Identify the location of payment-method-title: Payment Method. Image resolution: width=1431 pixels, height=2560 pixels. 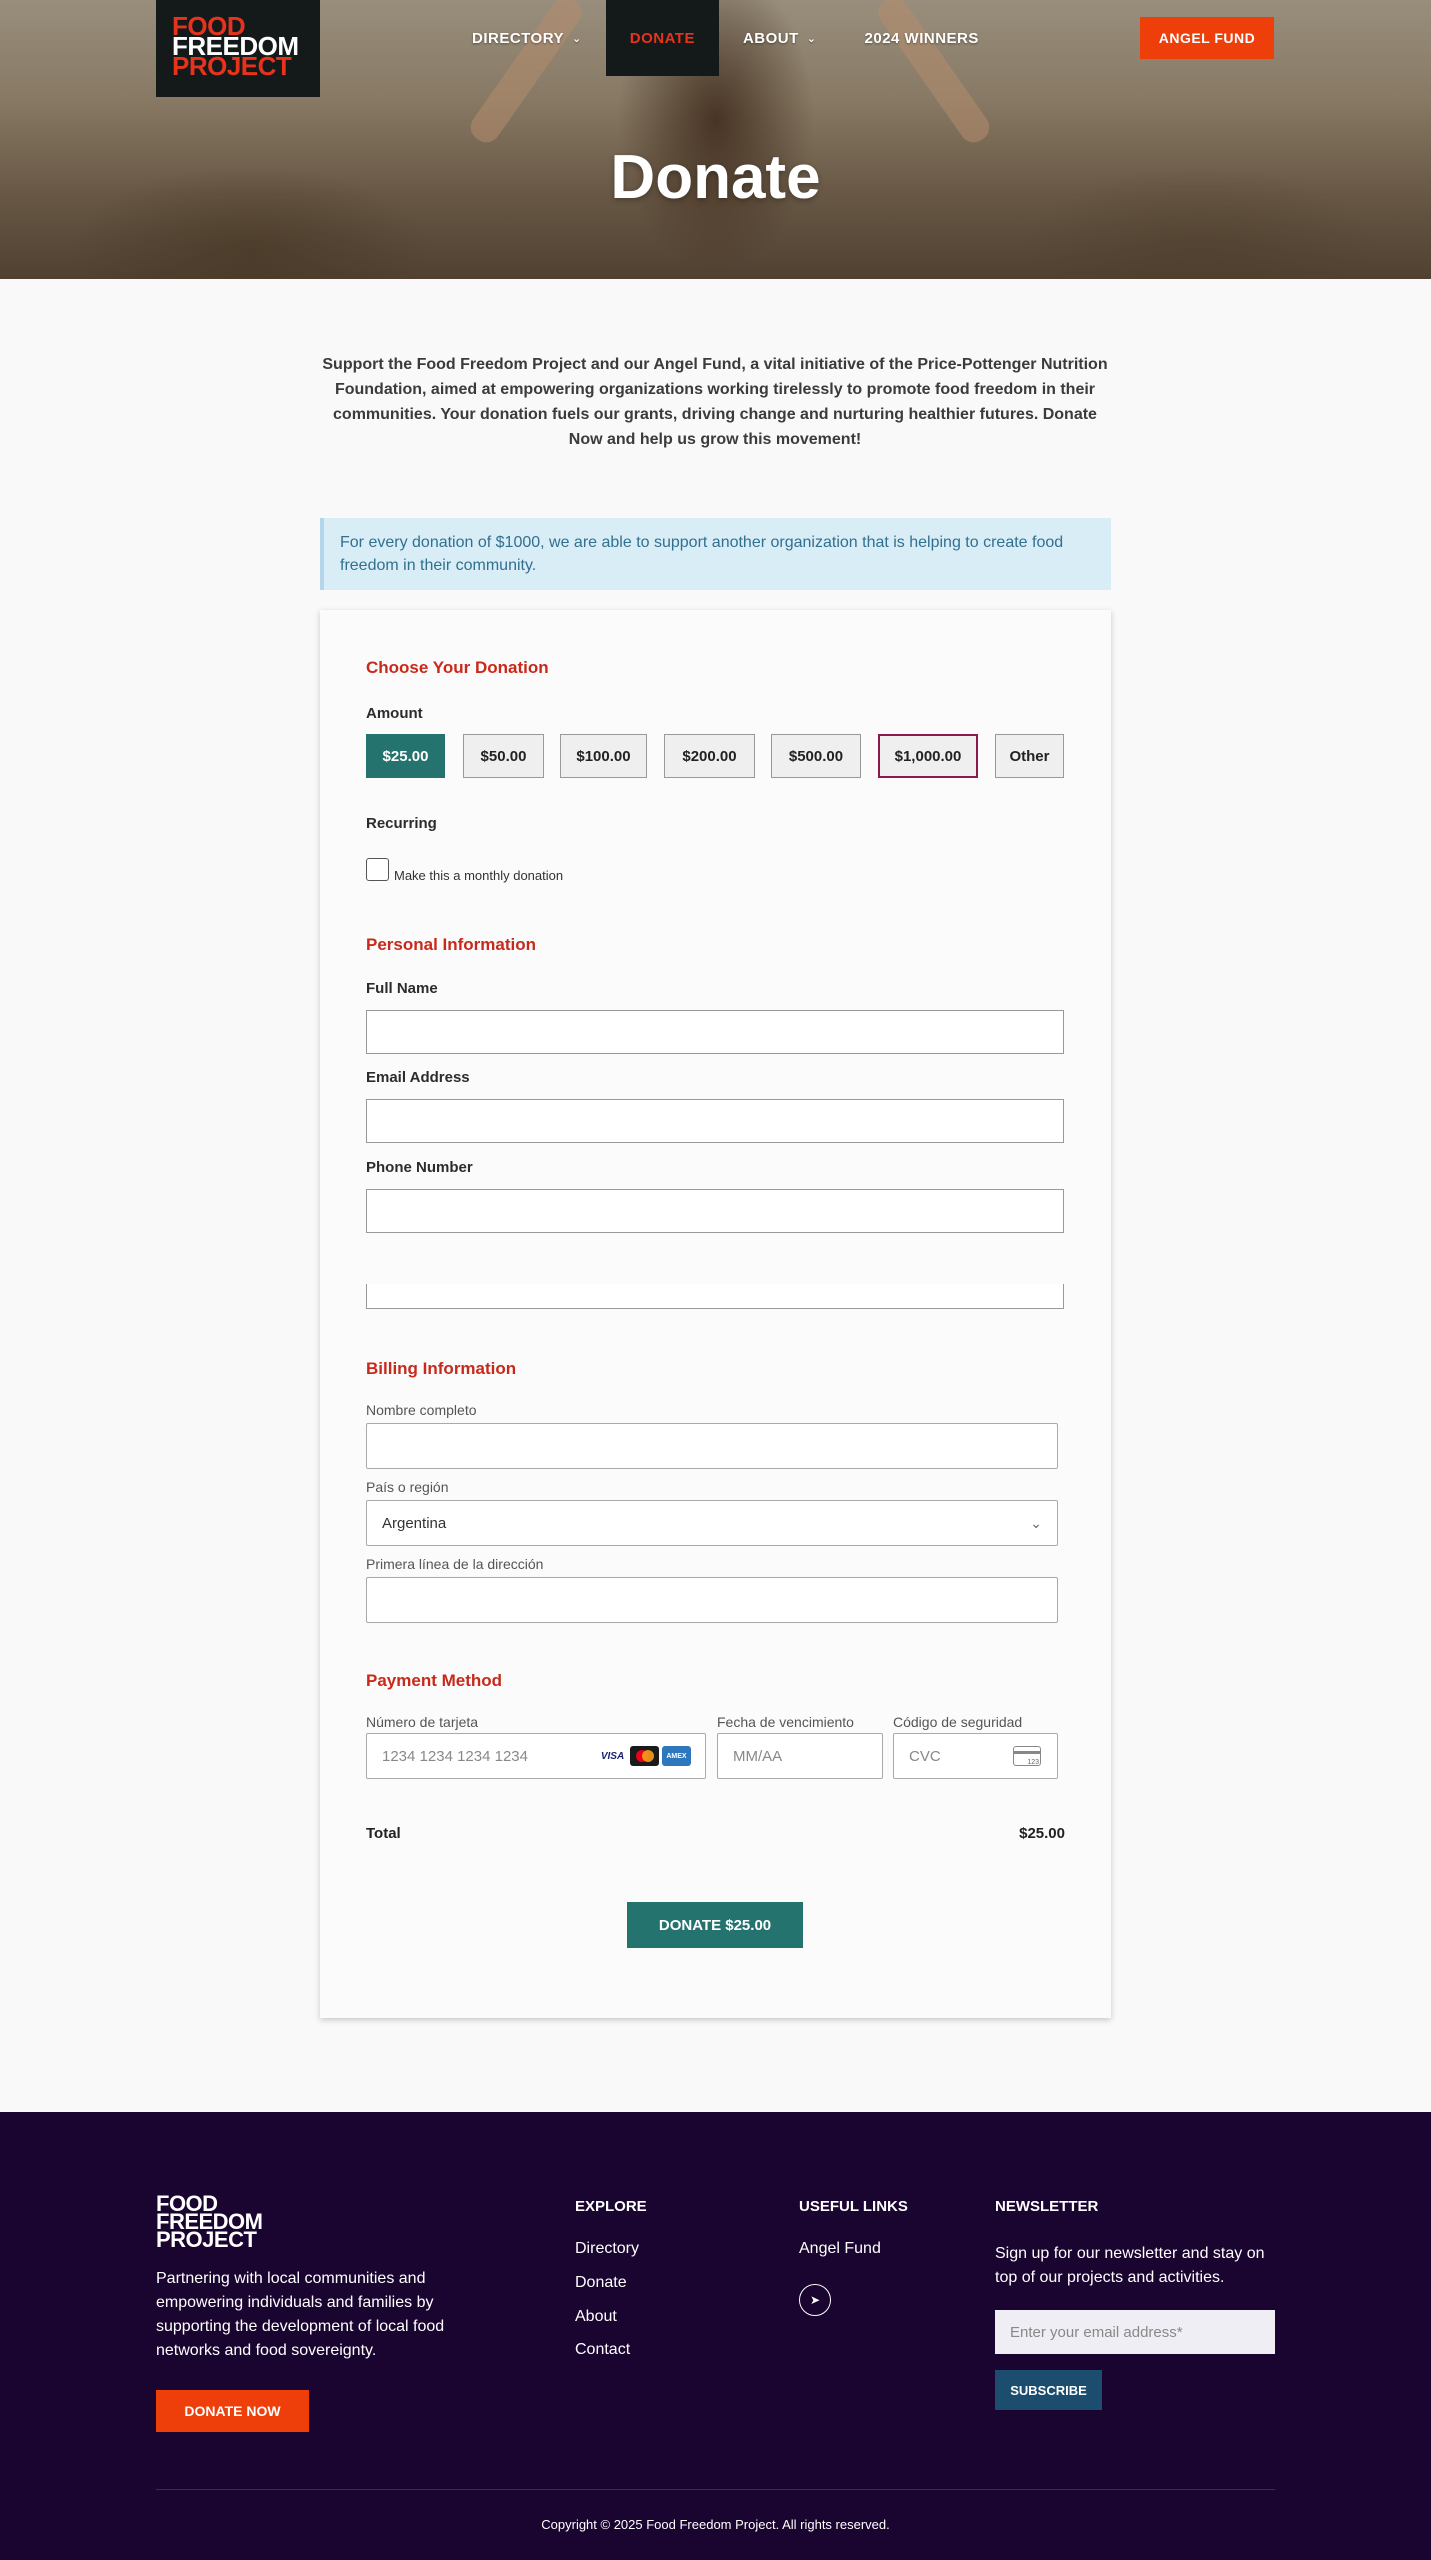
(434, 1680).